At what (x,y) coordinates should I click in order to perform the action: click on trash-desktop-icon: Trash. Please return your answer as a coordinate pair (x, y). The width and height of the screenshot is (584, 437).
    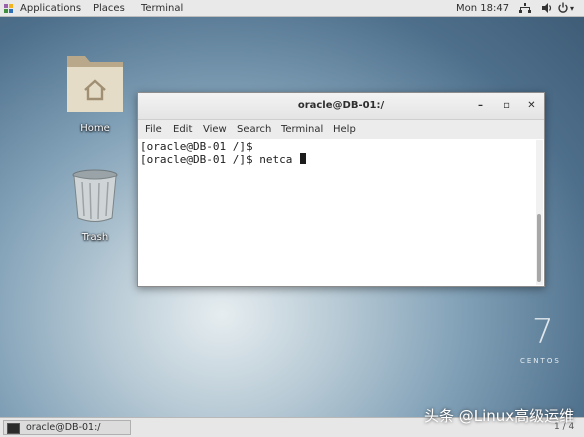
    Looking at the image, I should click on (95, 205).